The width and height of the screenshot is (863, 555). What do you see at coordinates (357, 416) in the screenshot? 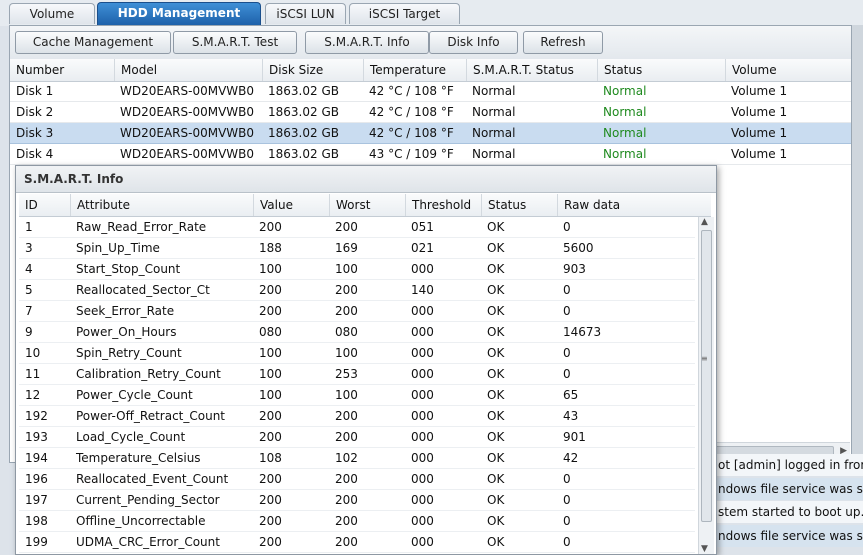
I see `table-row: 192 Power-Off_Retract_Count 200 200 000 OK 43` at bounding box center [357, 416].